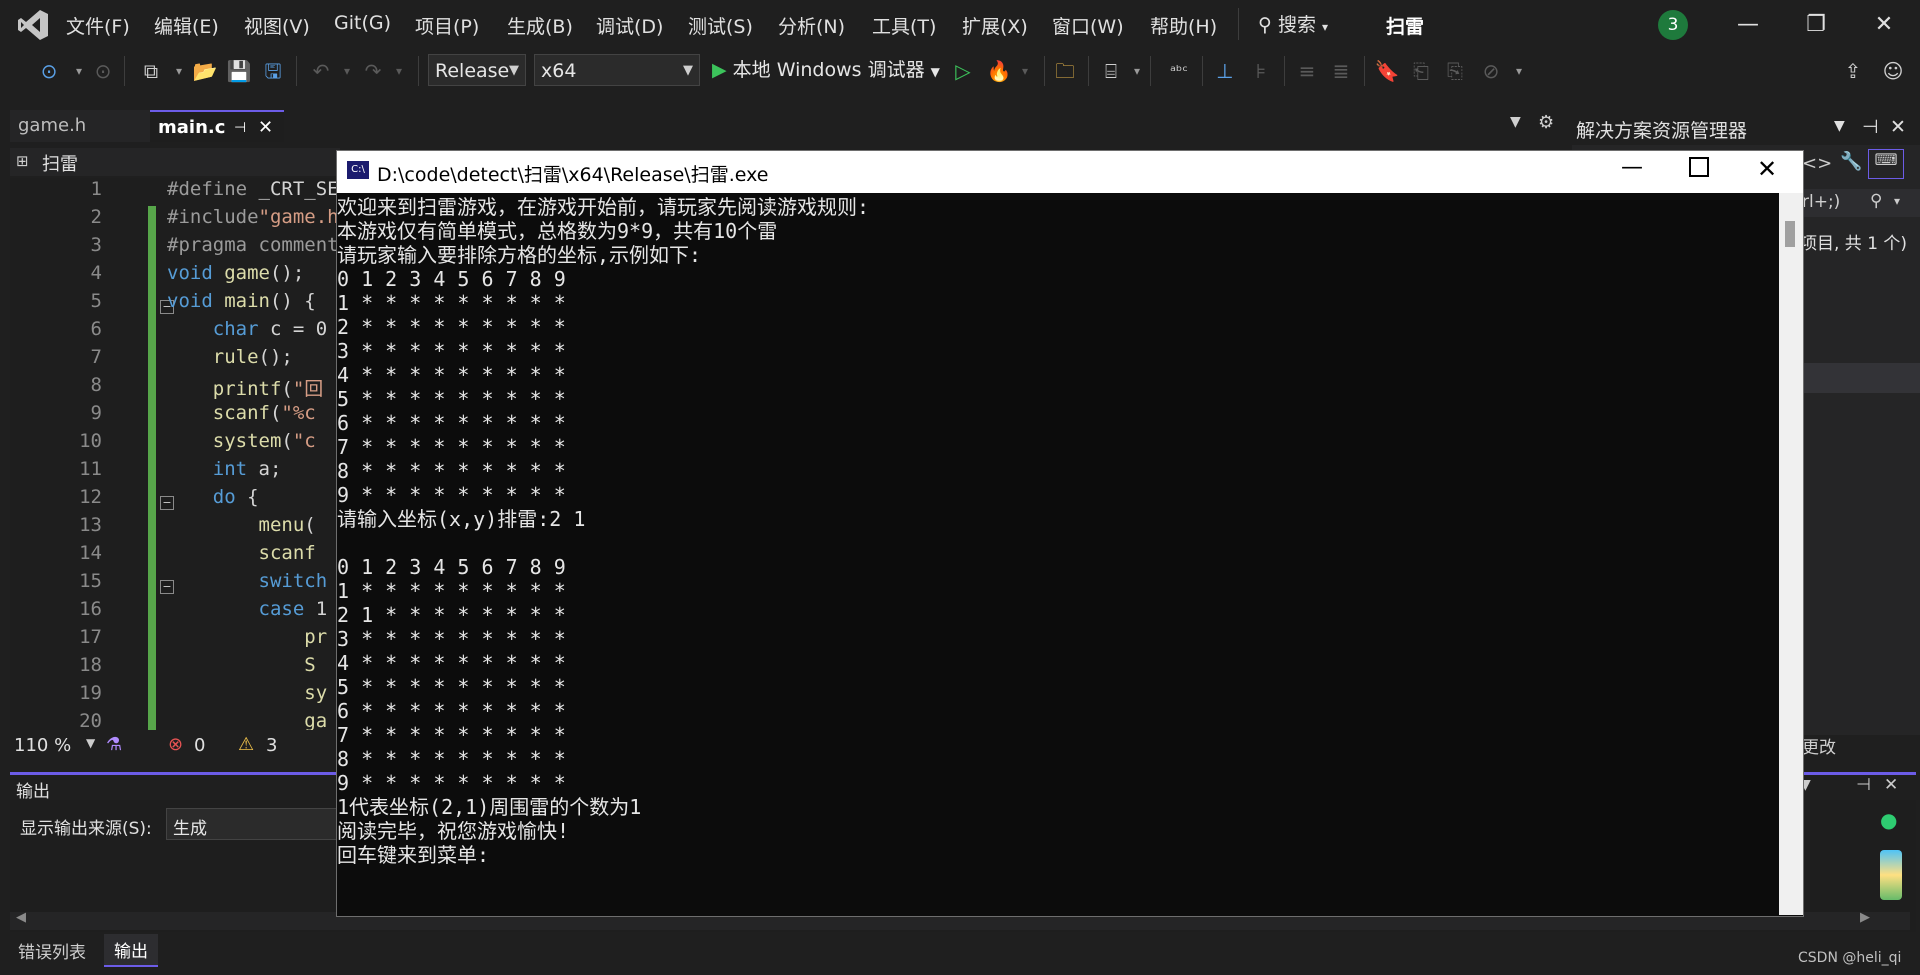 This screenshot has width=1920, height=975. Describe the element at coordinates (1861, 378) in the screenshot. I see `solution-tree-item` at that location.